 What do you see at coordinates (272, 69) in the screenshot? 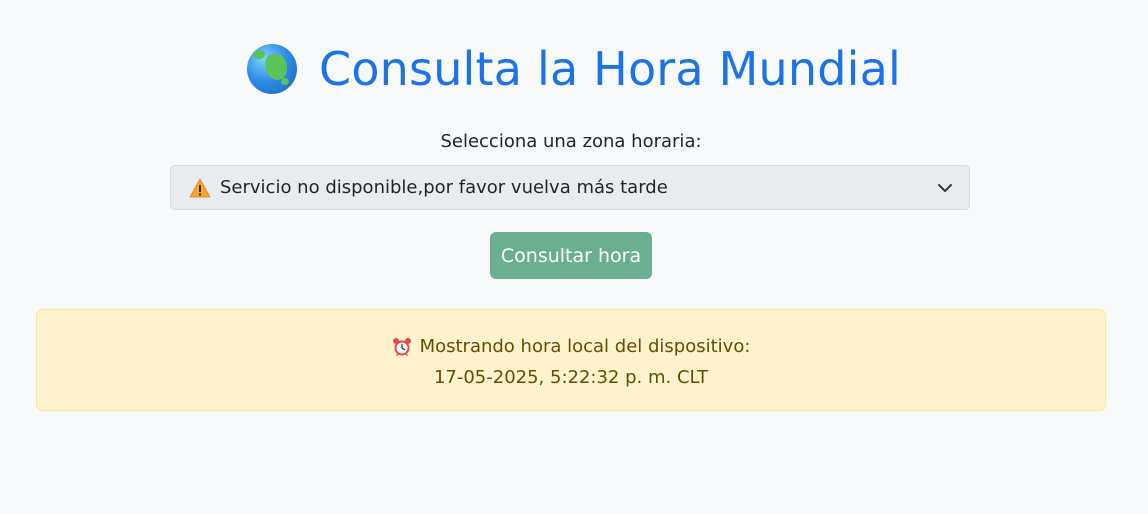
I see `globe-icon` at bounding box center [272, 69].